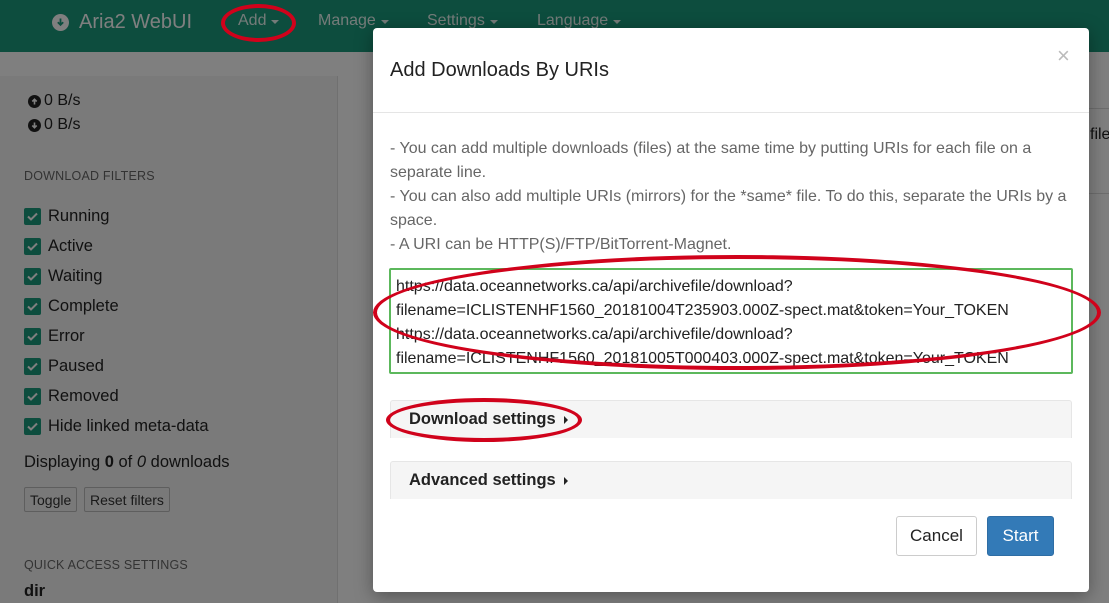 Image resolution: width=1109 pixels, height=603 pixels. I want to click on download-settings-label: Download settings, so click(482, 419).